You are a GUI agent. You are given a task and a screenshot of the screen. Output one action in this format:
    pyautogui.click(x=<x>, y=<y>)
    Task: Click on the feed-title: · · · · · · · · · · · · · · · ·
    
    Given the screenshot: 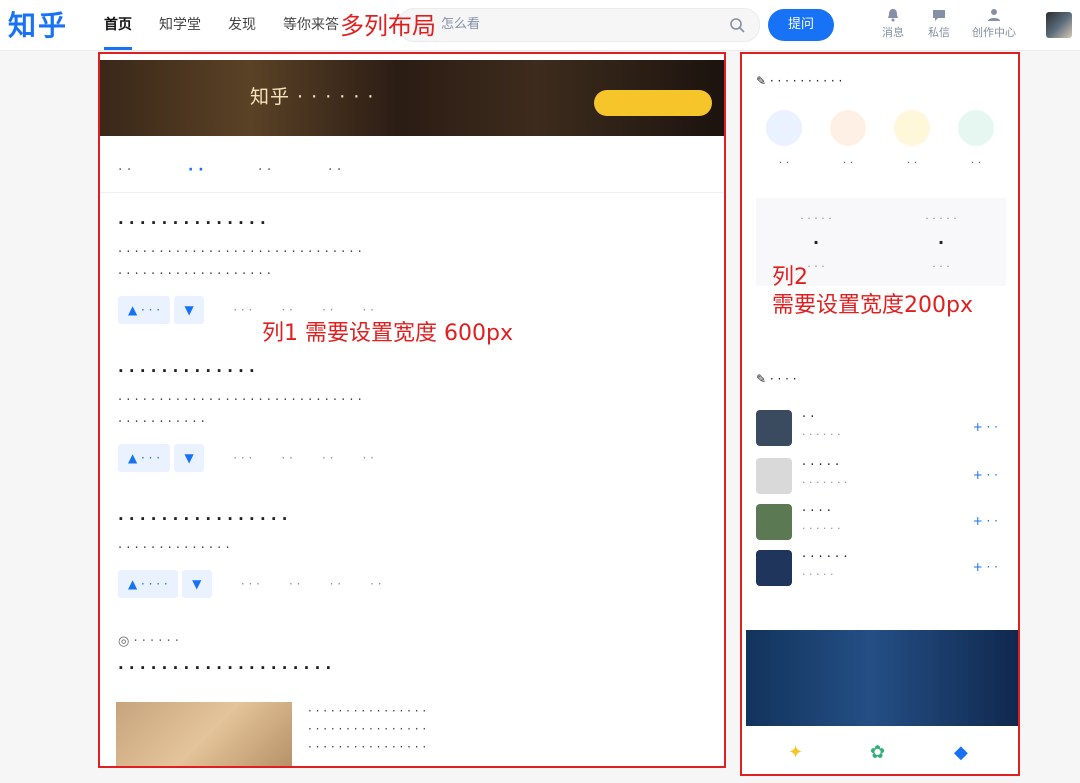 What is the action you would take?
    pyautogui.click(x=413, y=519)
    